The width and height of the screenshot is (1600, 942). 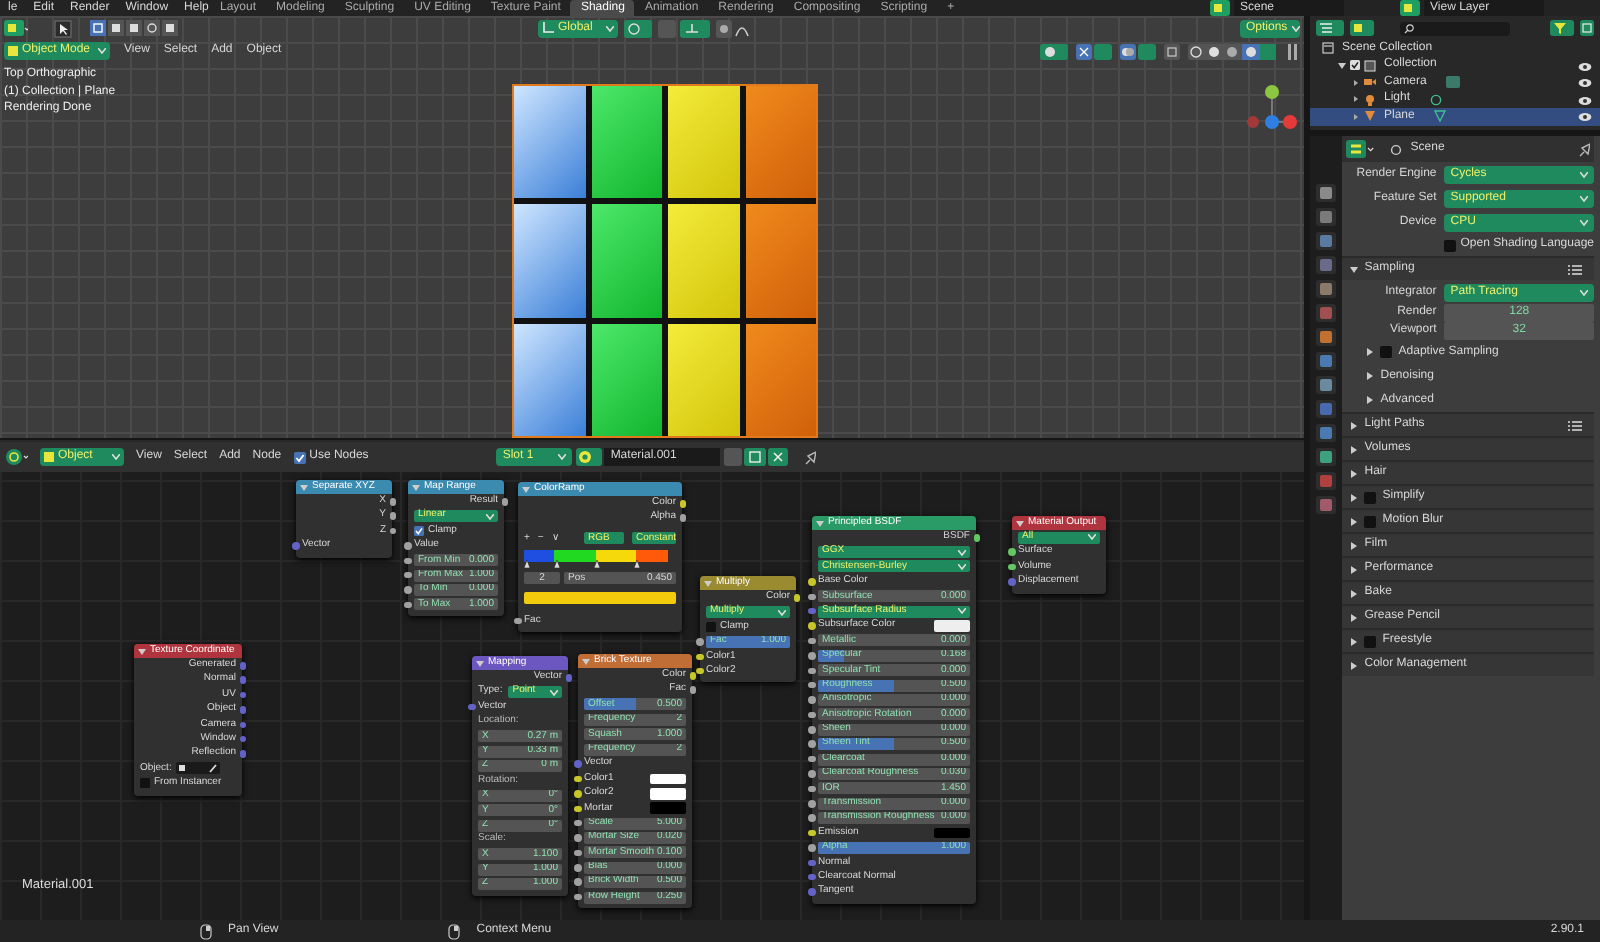 What do you see at coordinates (734, 28) in the screenshot?
I see `proportional-edit-icon` at bounding box center [734, 28].